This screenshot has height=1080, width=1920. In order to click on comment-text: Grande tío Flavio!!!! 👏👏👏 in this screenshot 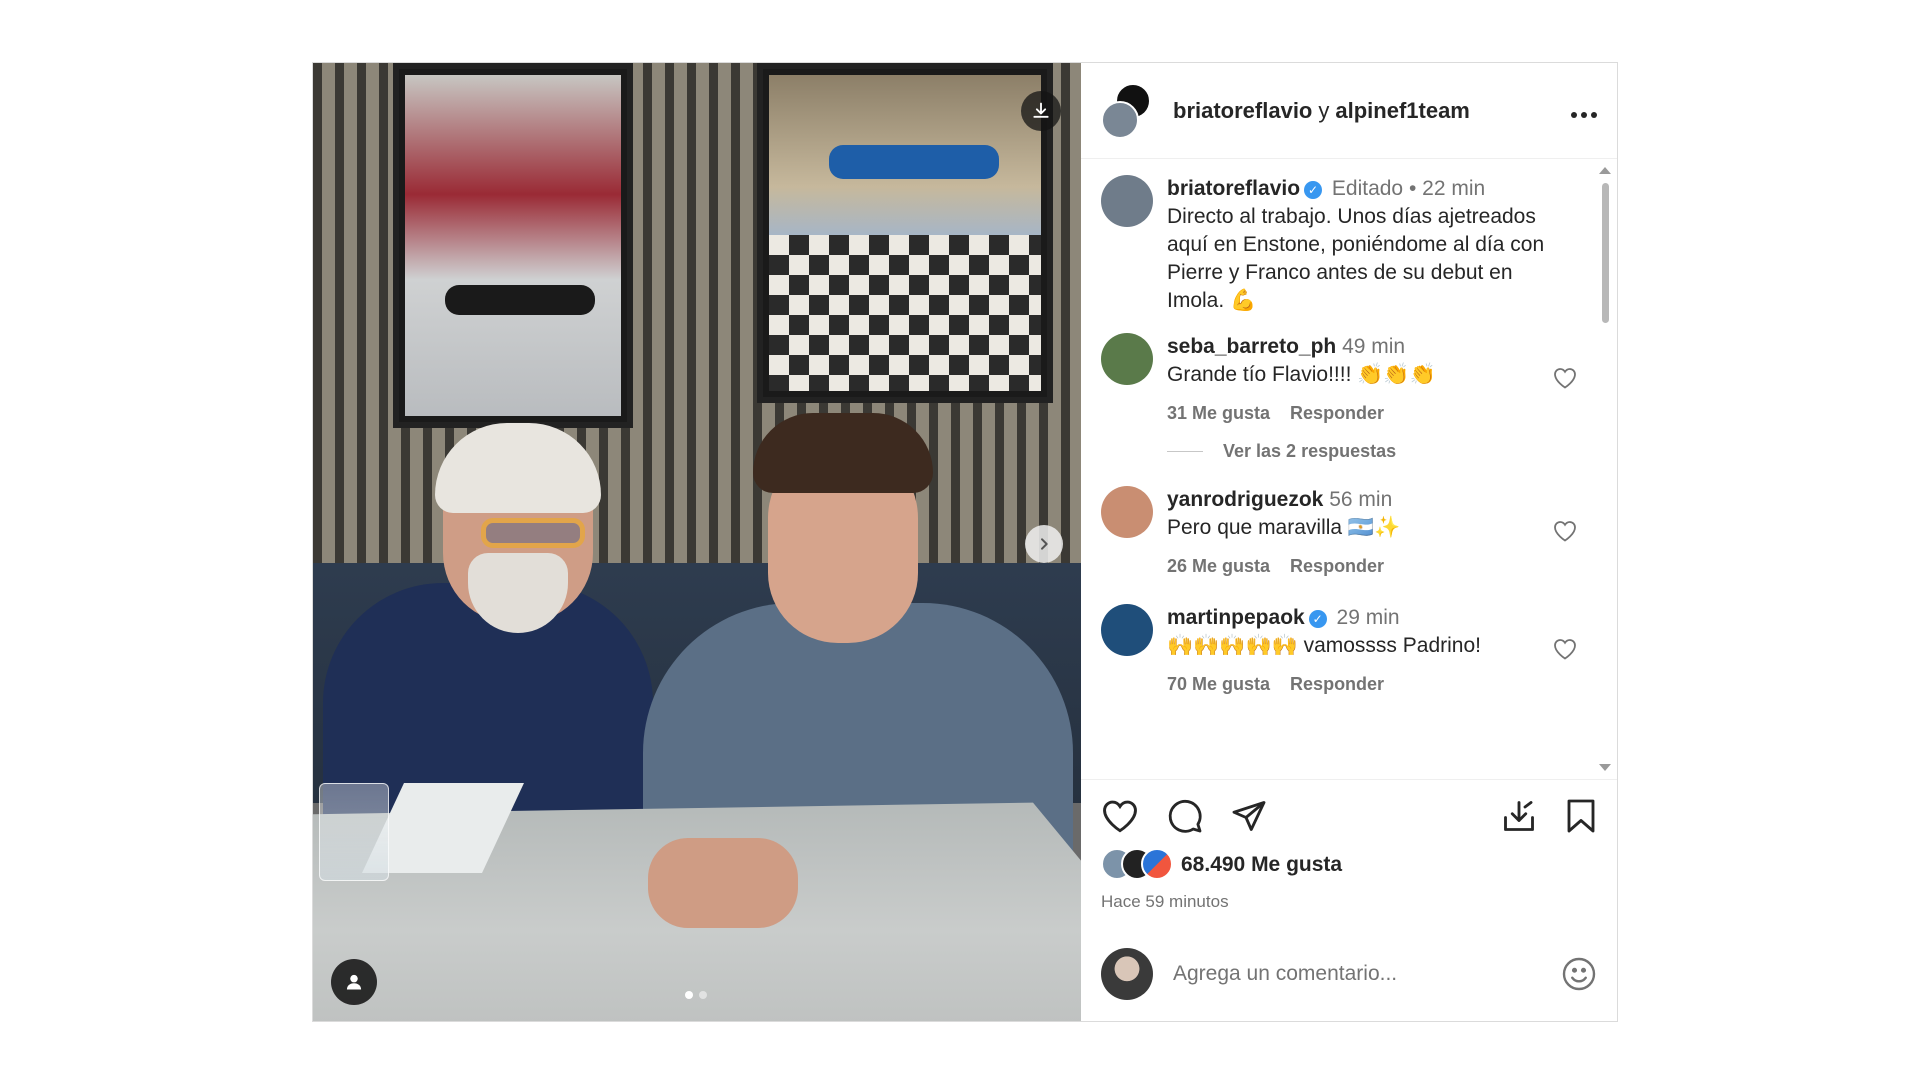, I will do `click(1301, 374)`.